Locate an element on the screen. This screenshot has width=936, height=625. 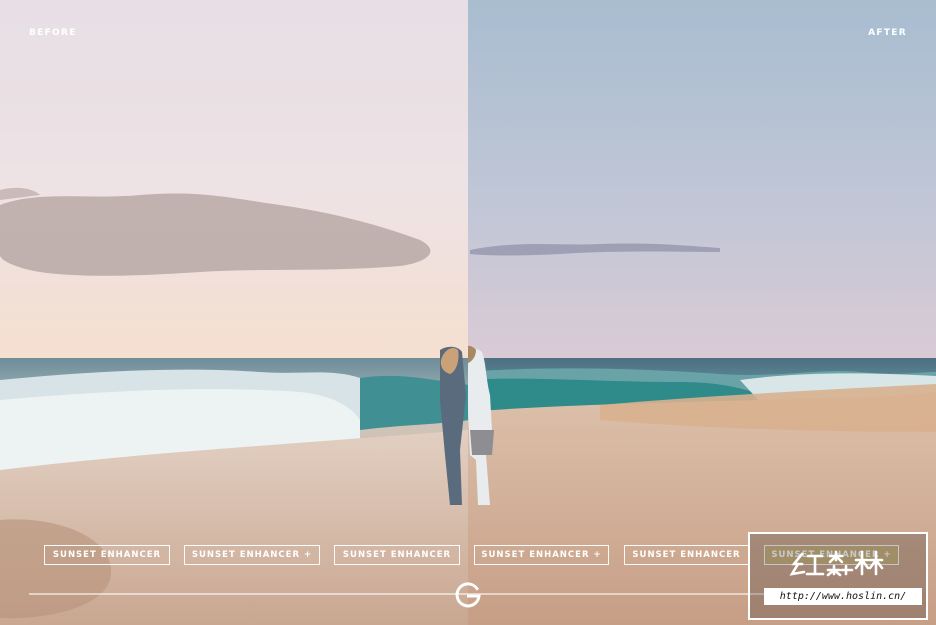
comparison-slider-handle is located at coordinates (468, 595).